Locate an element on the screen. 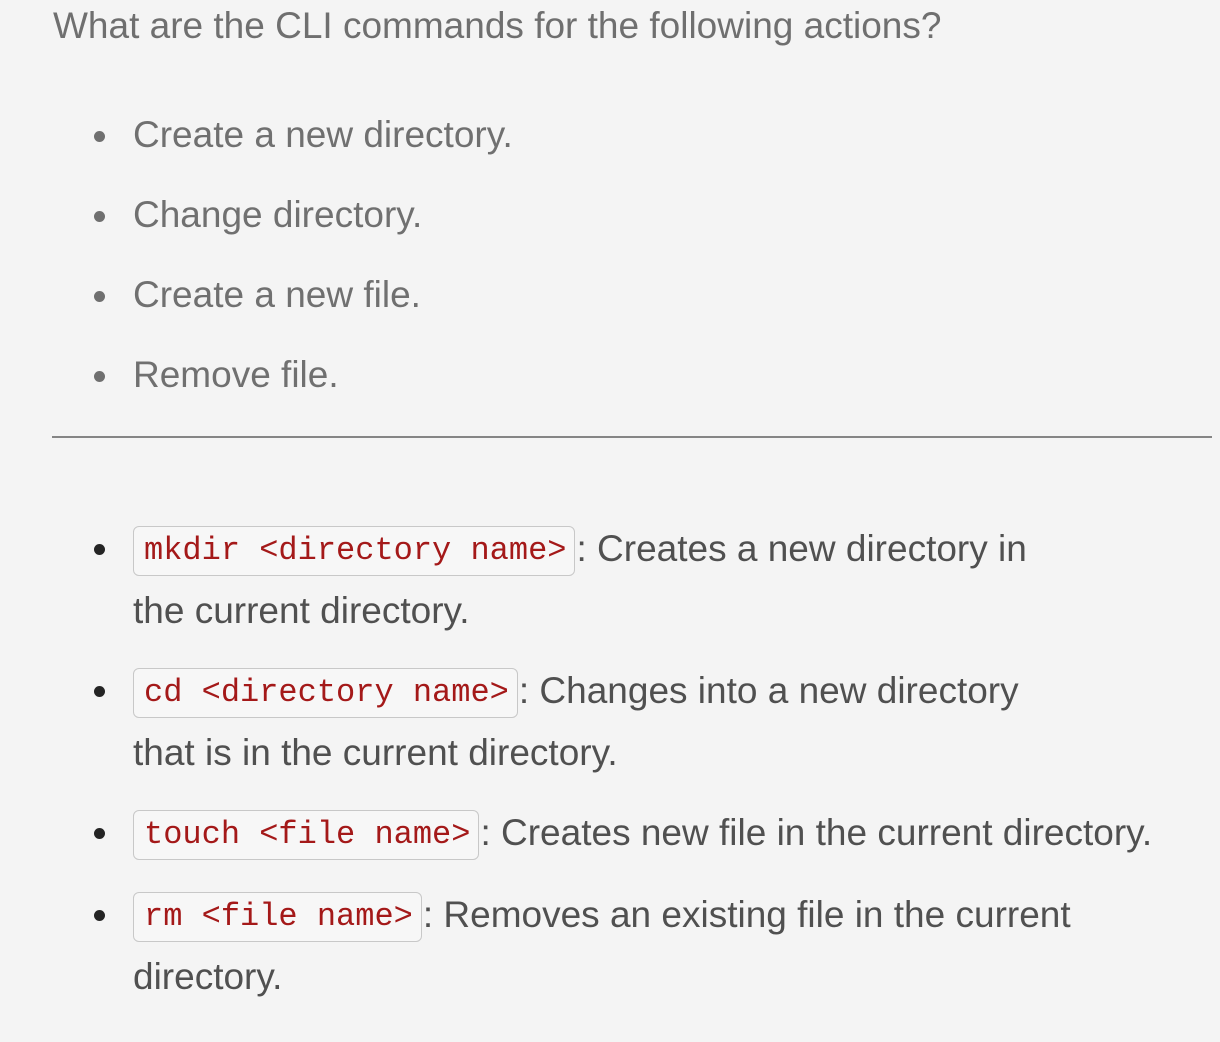 The height and width of the screenshot is (1042, 1220). list-item: Change directory. is located at coordinates (256, 233).